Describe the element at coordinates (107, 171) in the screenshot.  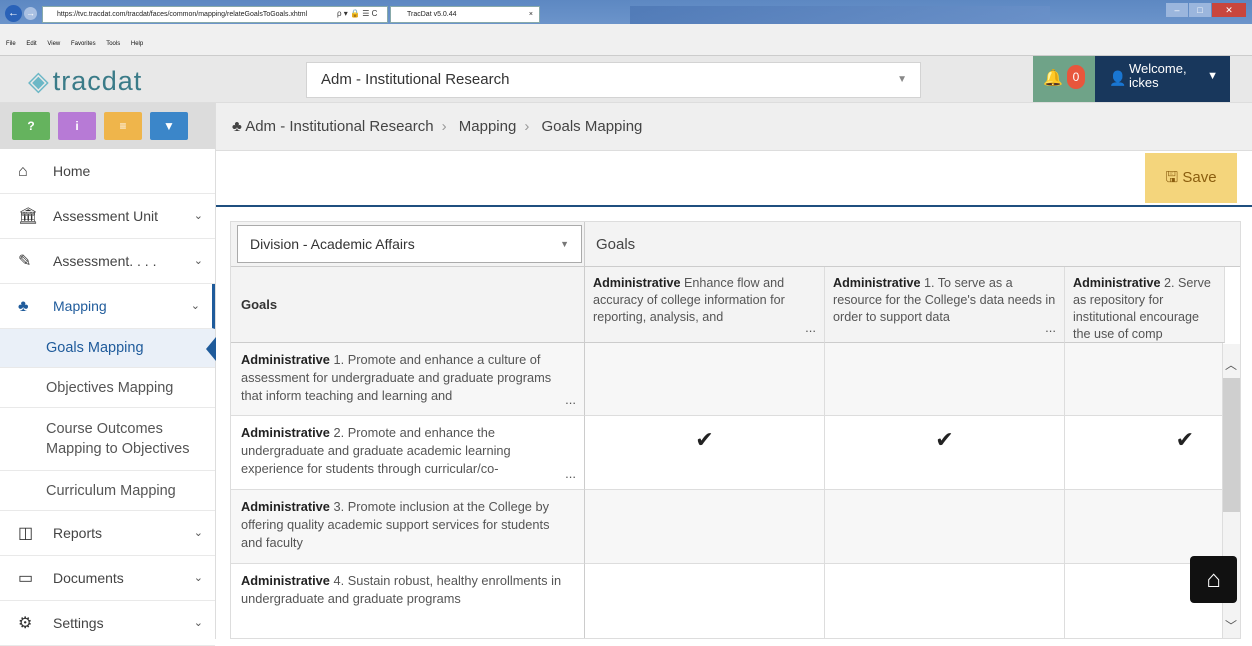
I see `sidebar-item-home: ⌂ Home` at that location.